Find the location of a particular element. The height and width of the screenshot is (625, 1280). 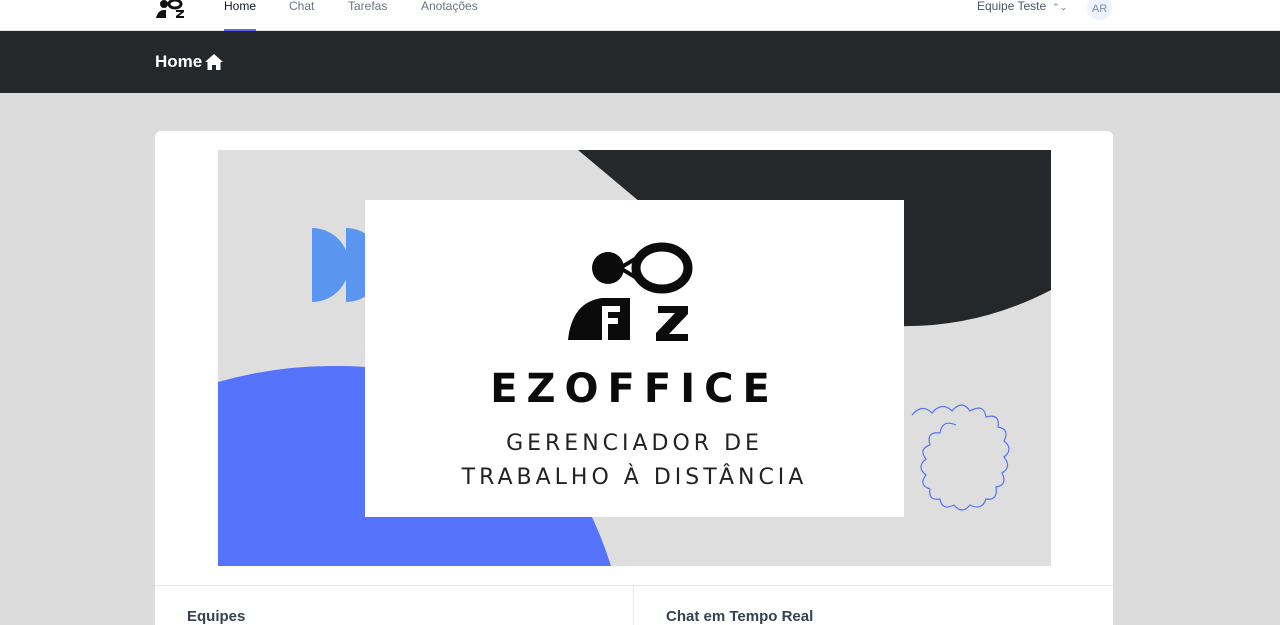

page-title: Home is located at coordinates (189, 62).